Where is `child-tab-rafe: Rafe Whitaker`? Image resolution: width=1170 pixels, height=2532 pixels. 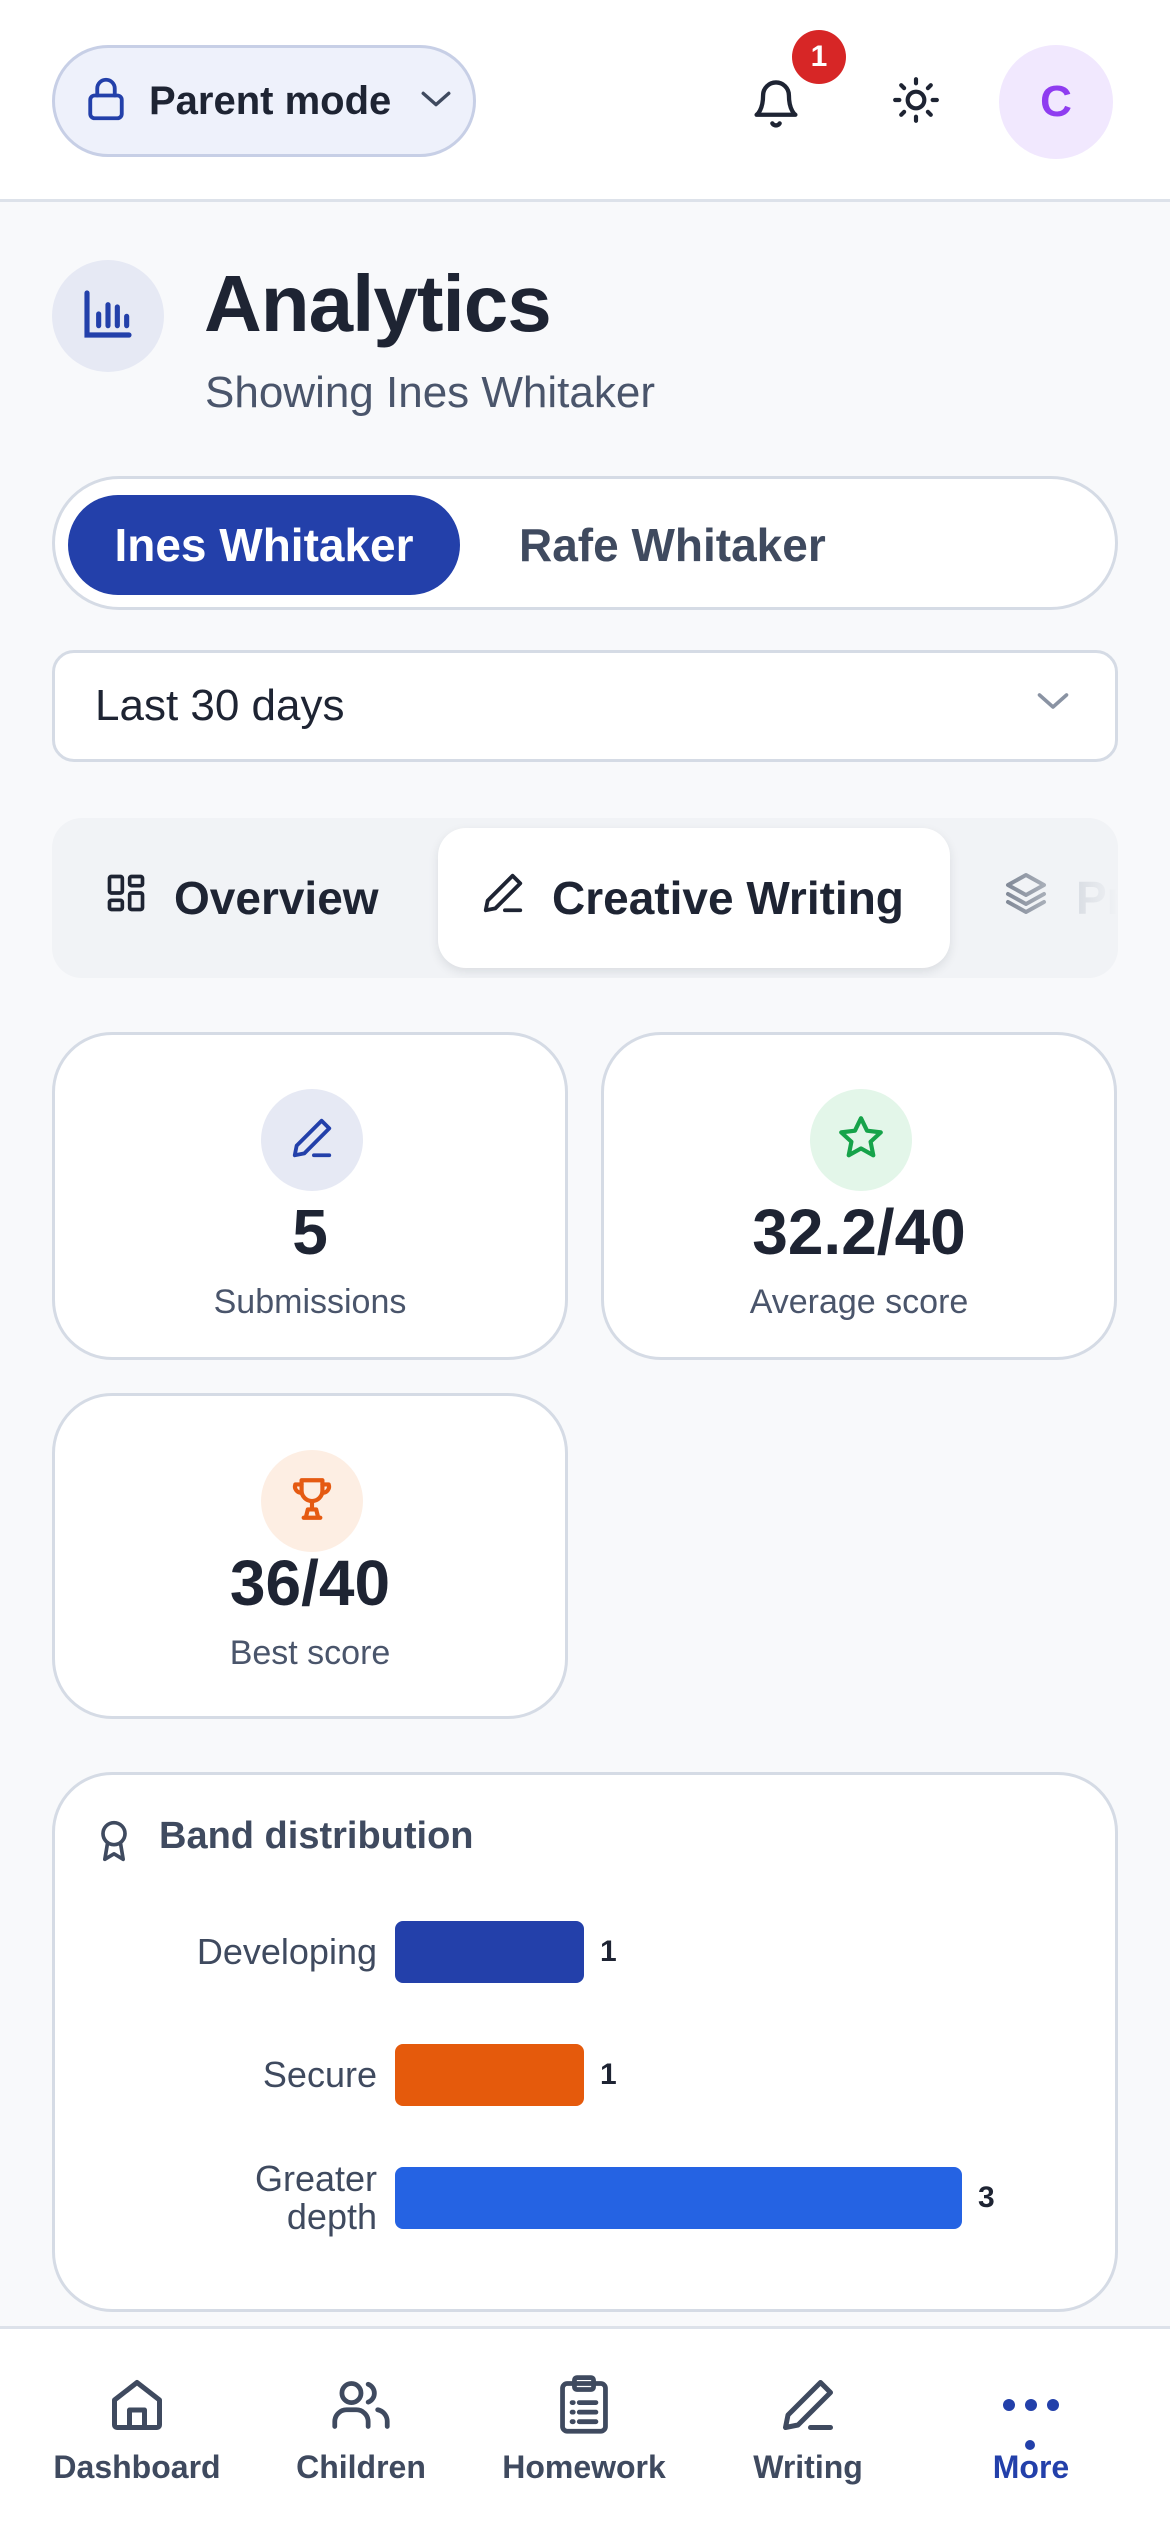 child-tab-rafe: Rafe Whitaker is located at coordinates (655, 545).